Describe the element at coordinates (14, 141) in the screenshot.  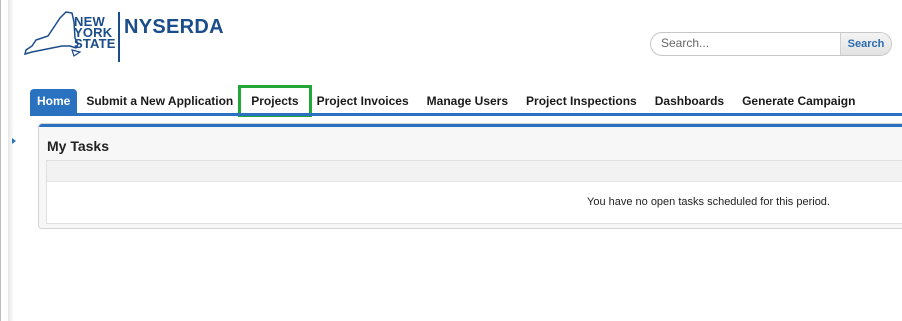
I see `sidebar-toggle-icon` at that location.